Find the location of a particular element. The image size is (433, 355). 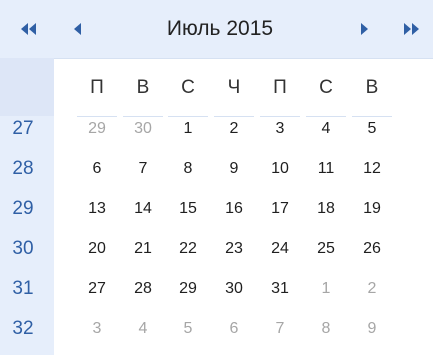

day-cell: 12 is located at coordinates (372, 169).